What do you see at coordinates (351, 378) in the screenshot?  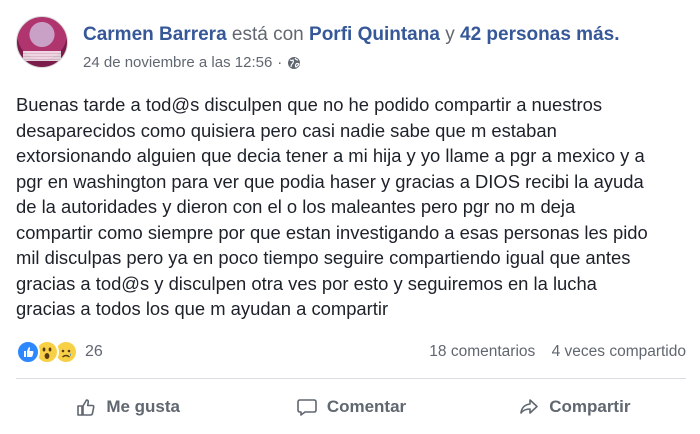 I see `divider` at bounding box center [351, 378].